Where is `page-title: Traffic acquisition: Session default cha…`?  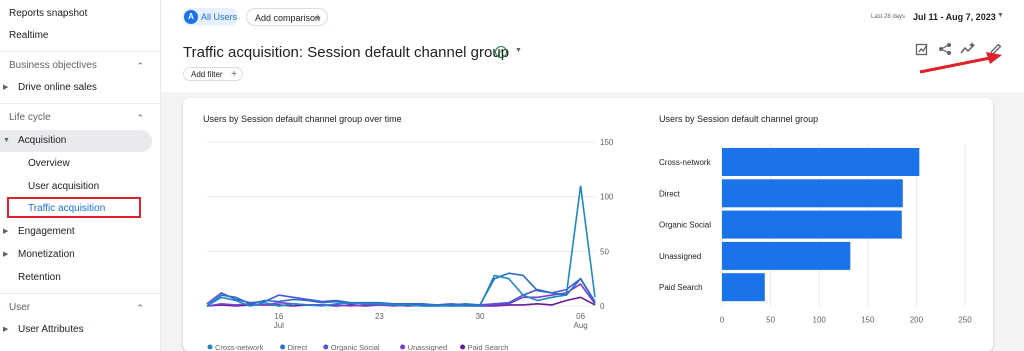
page-title: Traffic acquisition: Session default cha… is located at coordinates (346, 52).